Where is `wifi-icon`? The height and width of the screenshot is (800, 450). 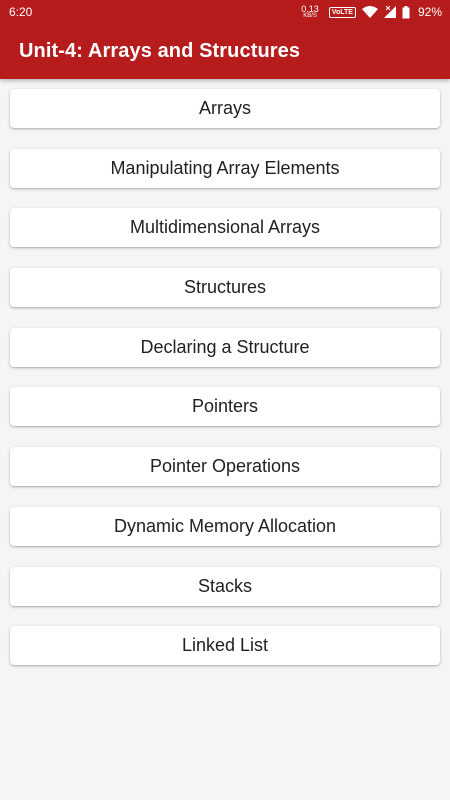 wifi-icon is located at coordinates (369, 12).